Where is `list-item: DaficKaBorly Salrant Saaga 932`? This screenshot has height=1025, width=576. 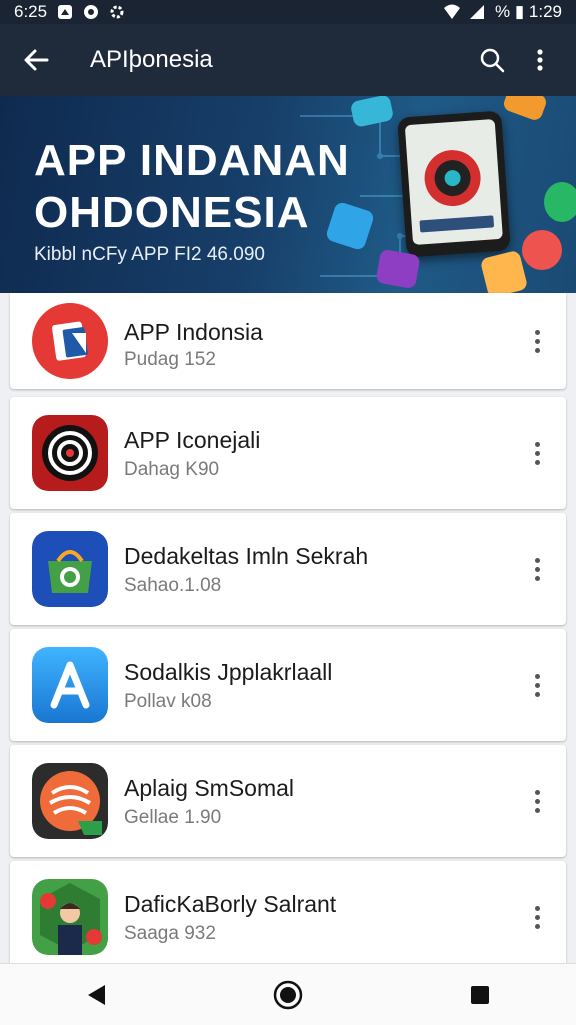 list-item: DaficKaBorly Salrant Saaga 932 is located at coordinates (288, 917).